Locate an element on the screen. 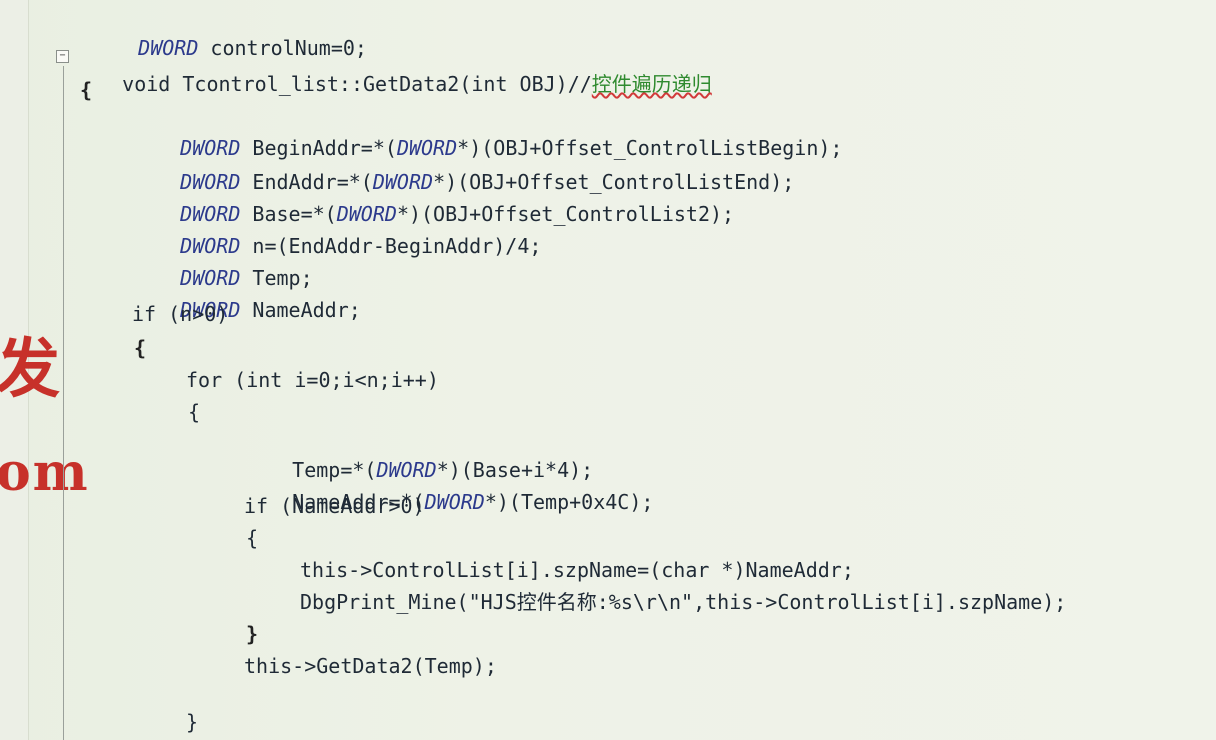  code-line-inner-open-brace: { is located at coordinates (252, 538).